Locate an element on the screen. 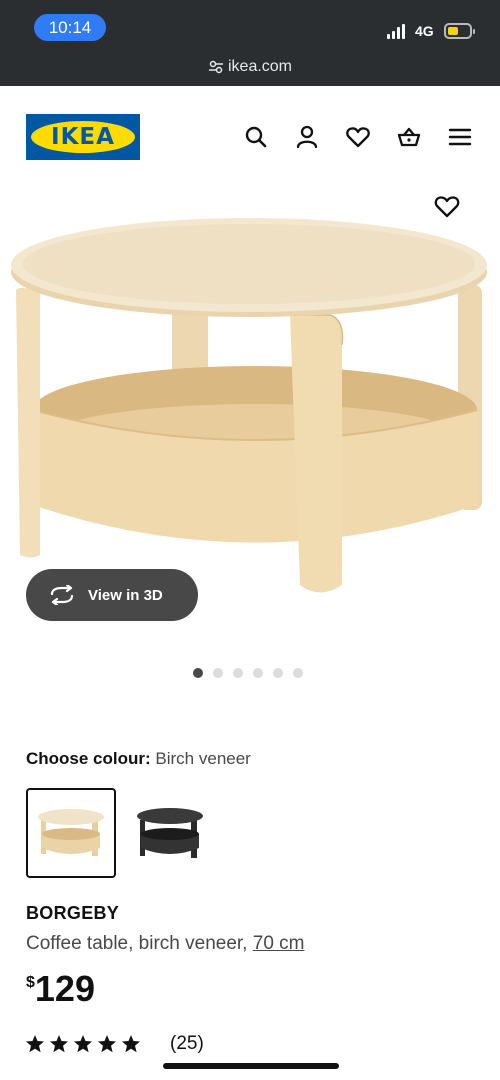 This screenshot has width=500, height=1080. product-description-text: Coffee table, birch veneer, is located at coordinates (137, 943).